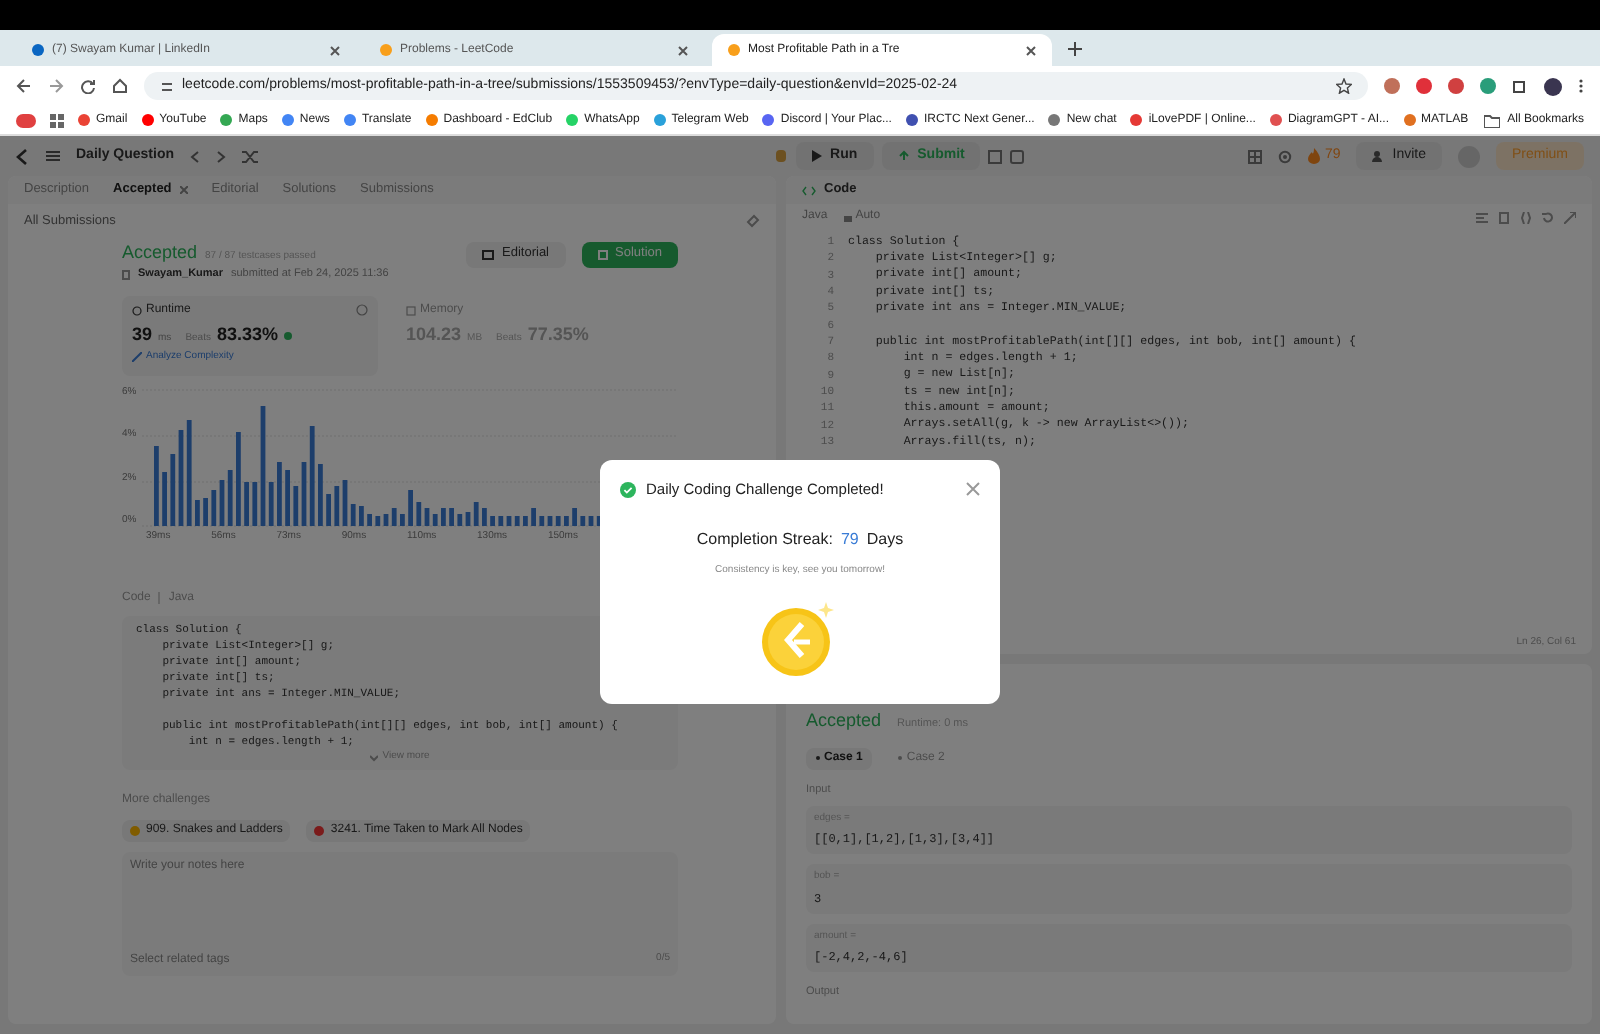 This screenshot has width=1600, height=1034. Describe the element at coordinates (817, 156) in the screenshot. I see `play-icon` at that location.